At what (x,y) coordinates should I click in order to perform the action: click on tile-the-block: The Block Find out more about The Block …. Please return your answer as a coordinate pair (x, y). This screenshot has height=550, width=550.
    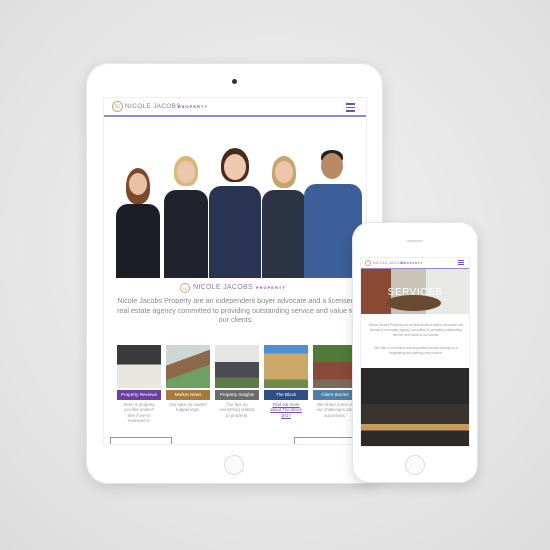
    Looking at the image, I should click on (286, 384).